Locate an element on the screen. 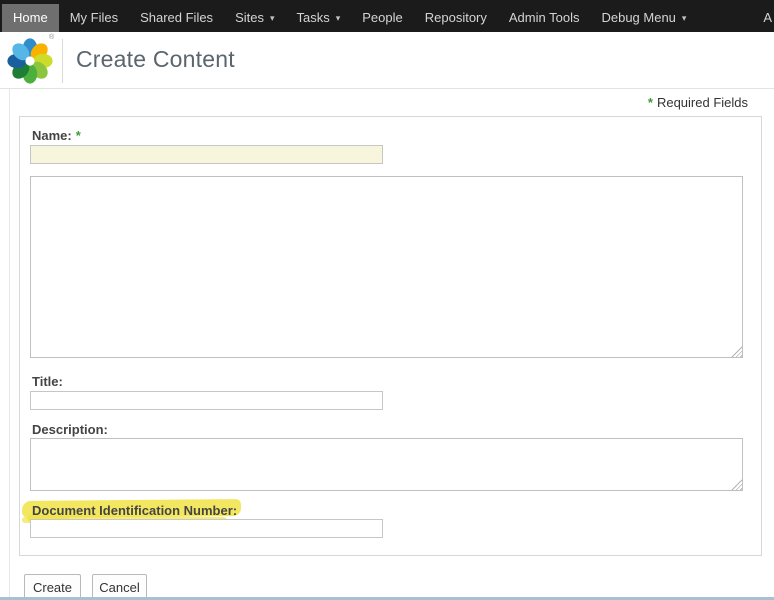 The width and height of the screenshot is (774, 600). user-menu-partial: A is located at coordinates (765, 18).